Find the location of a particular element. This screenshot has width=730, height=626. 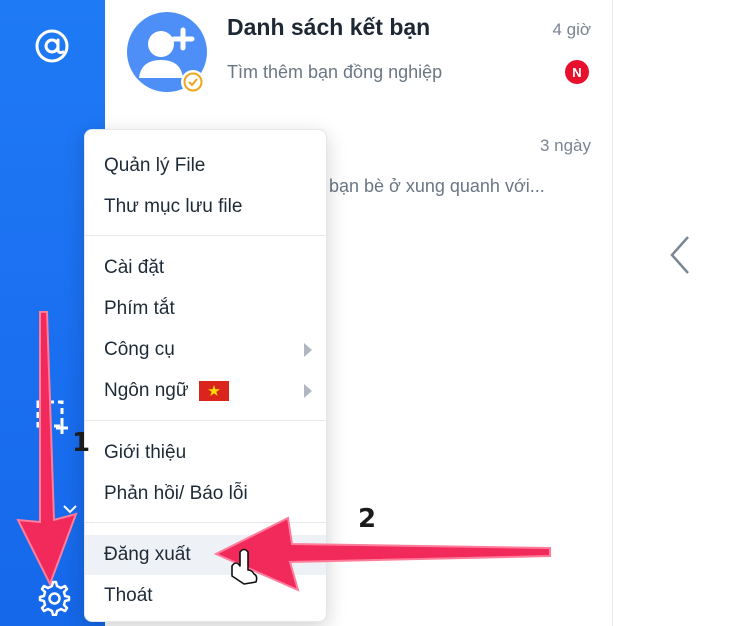

menu-item-label: Thư mục lưu file is located at coordinates (173, 206).